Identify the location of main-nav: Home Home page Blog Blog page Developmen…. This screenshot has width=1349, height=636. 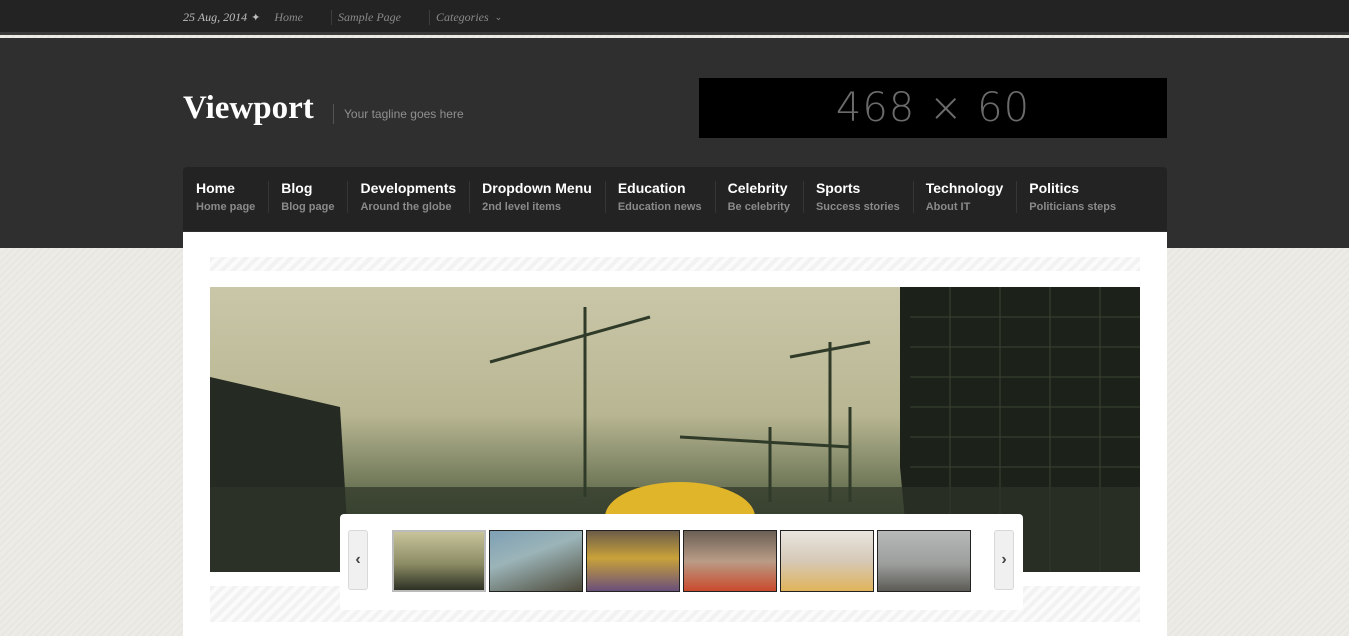
(675, 199).